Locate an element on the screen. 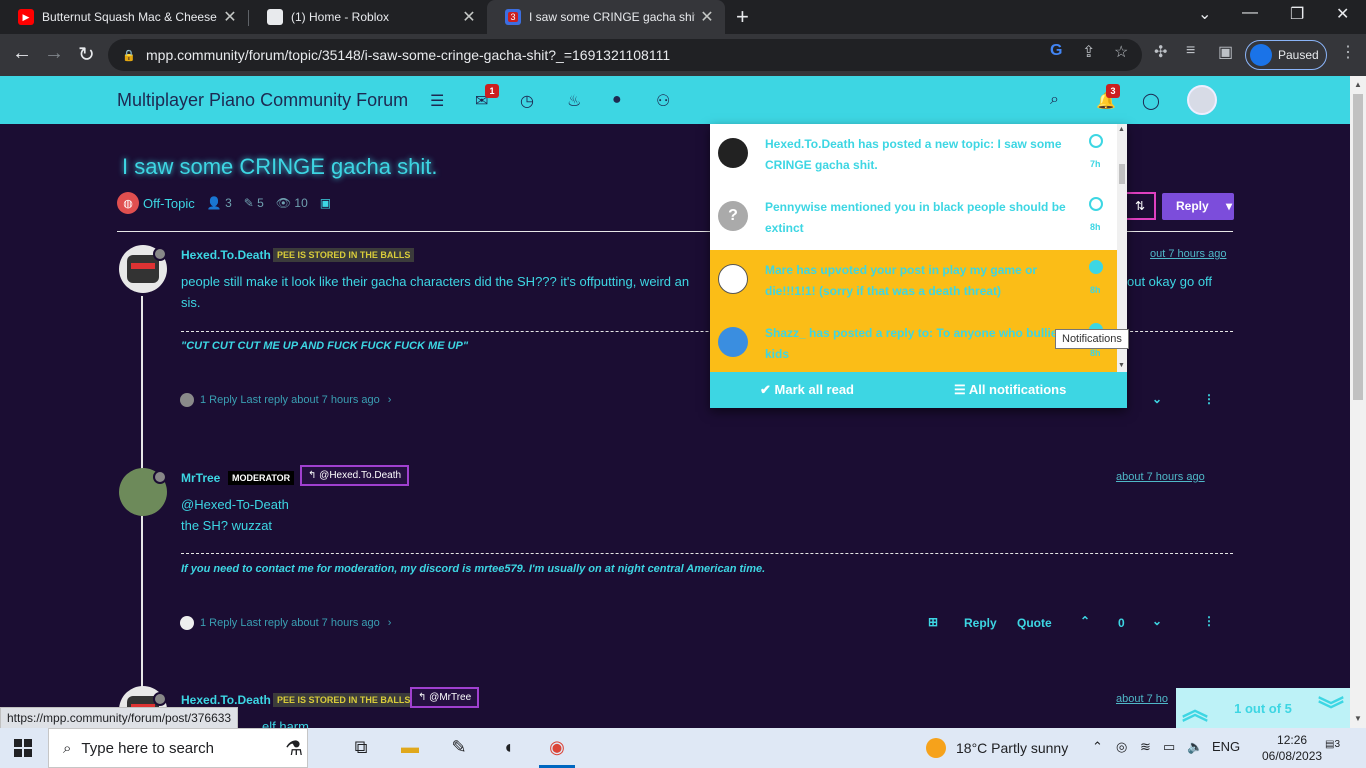 This screenshot has height=768, width=1366. weather-widget: 18°C Partly sunny is located at coordinates (997, 748).